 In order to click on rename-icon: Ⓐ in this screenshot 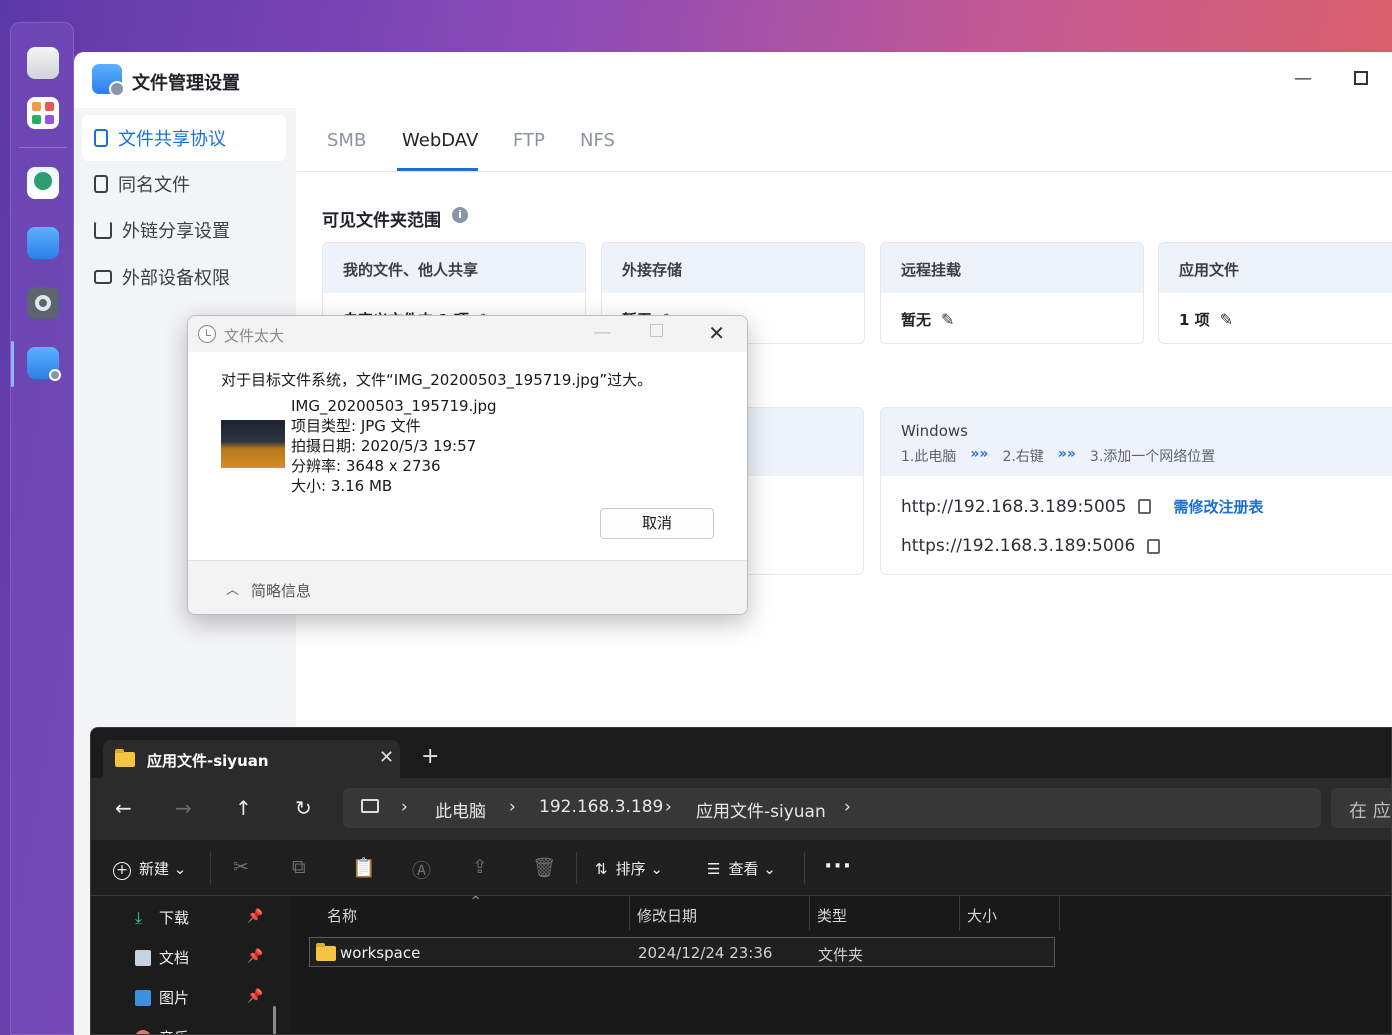, I will do `click(421, 869)`.